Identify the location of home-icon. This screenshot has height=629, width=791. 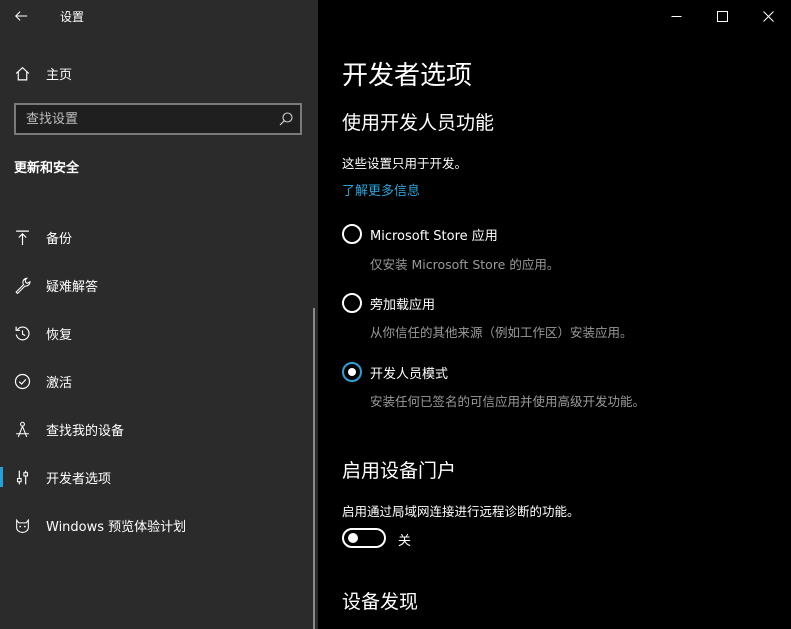
(22, 73).